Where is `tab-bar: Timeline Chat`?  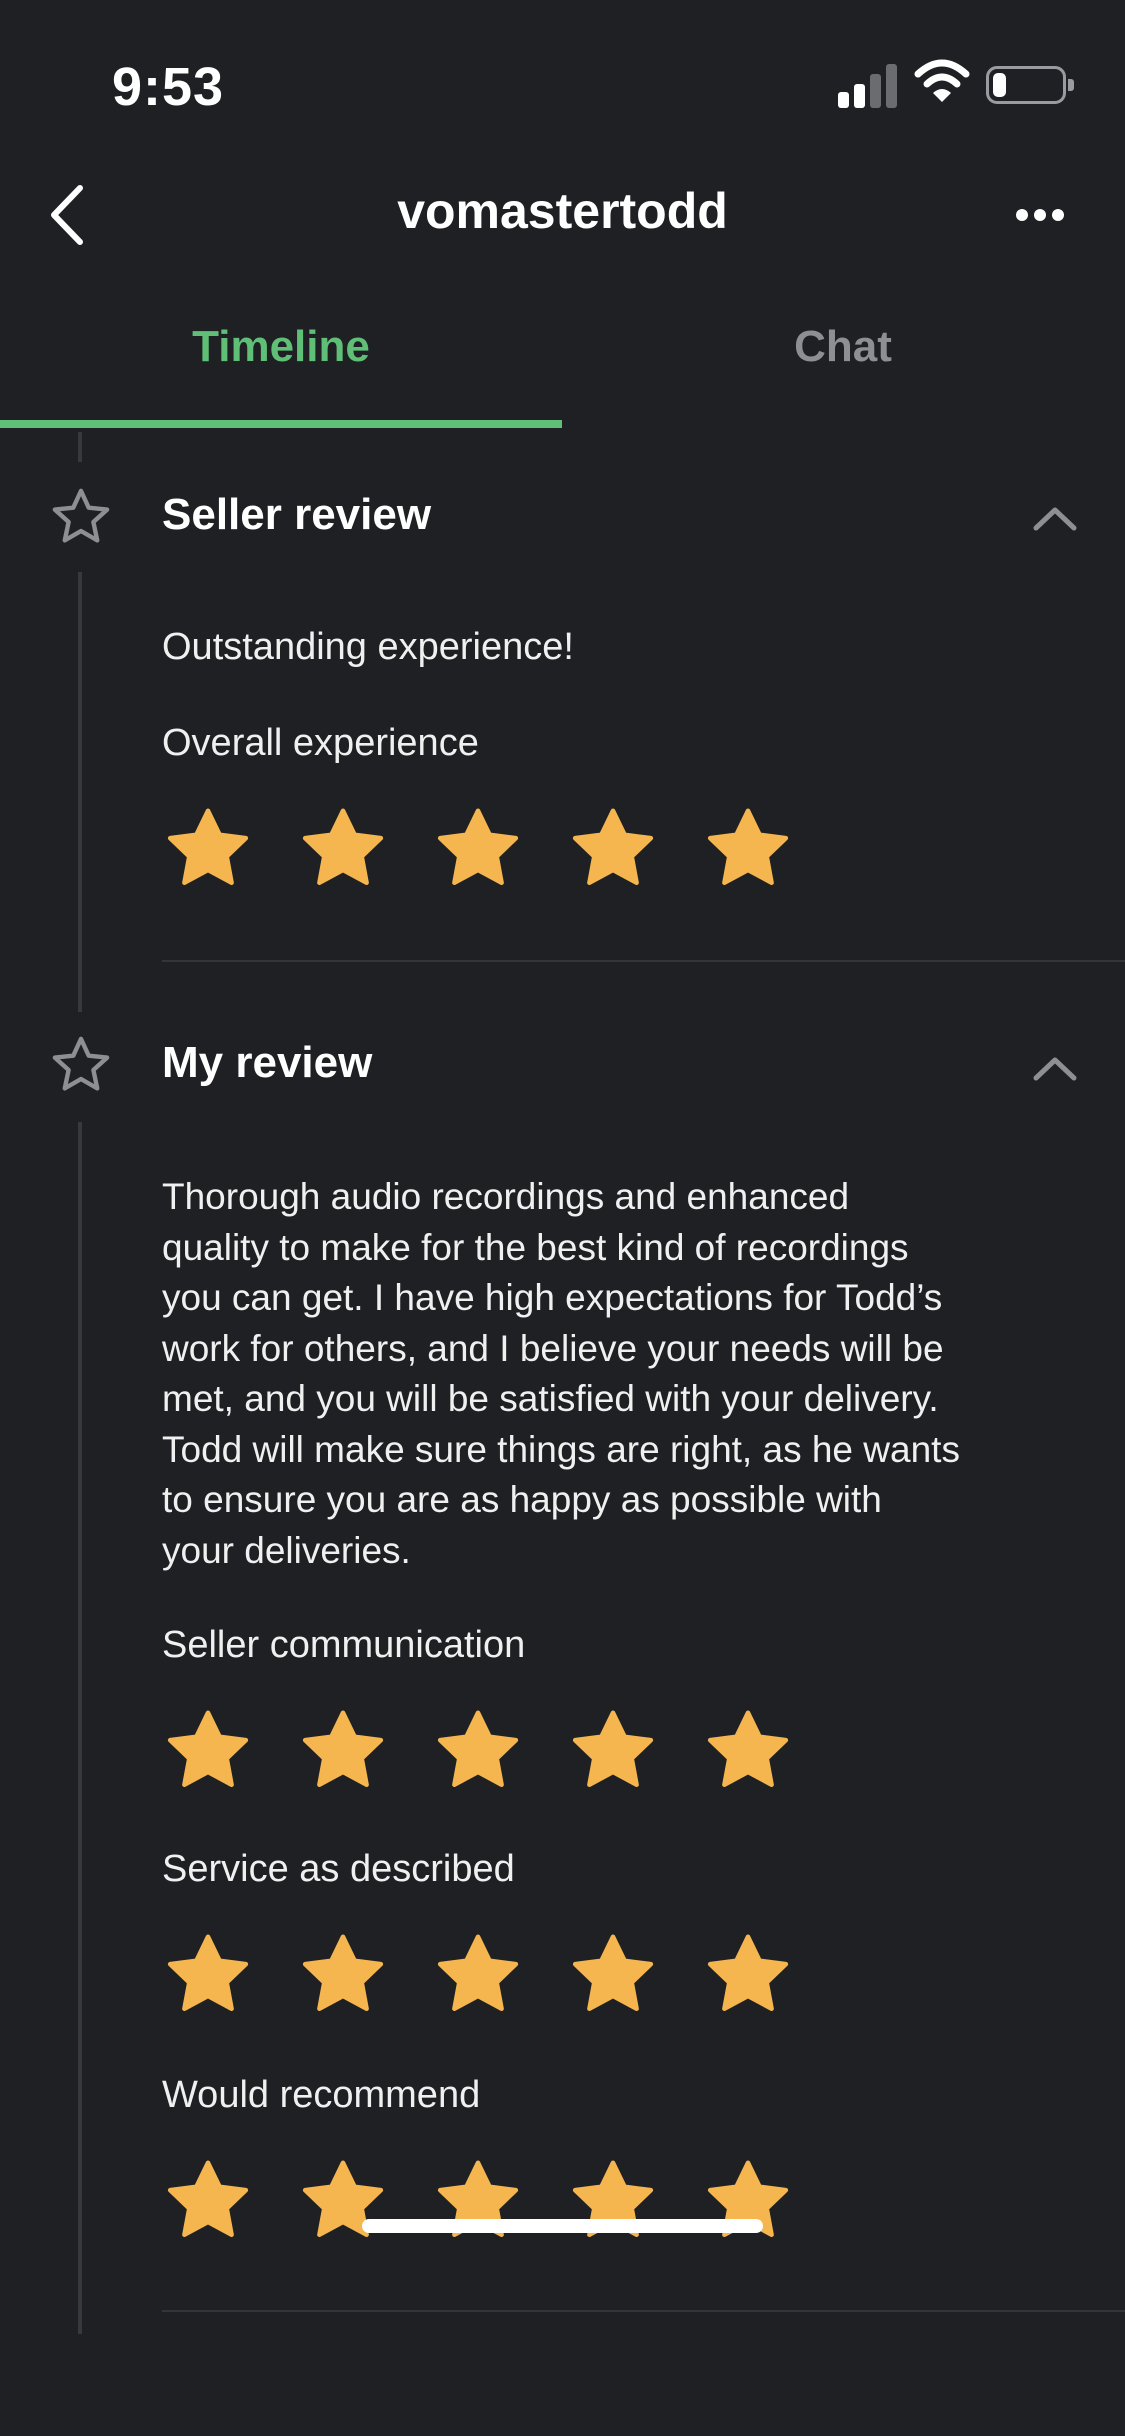 tab-bar: Timeline Chat is located at coordinates (562, 365).